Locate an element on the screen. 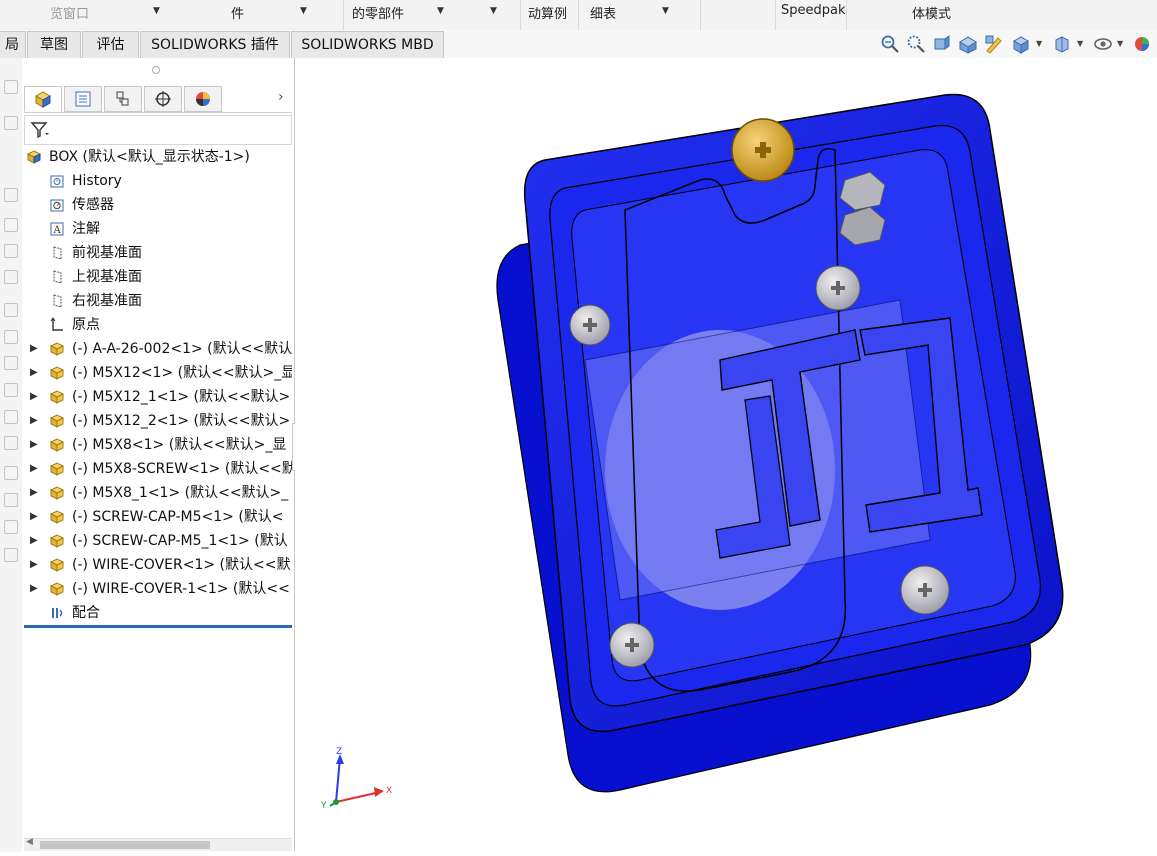 This screenshot has height=856, width=1157. ribbon-item-components: 的零部件 is located at coordinates (378, 12).